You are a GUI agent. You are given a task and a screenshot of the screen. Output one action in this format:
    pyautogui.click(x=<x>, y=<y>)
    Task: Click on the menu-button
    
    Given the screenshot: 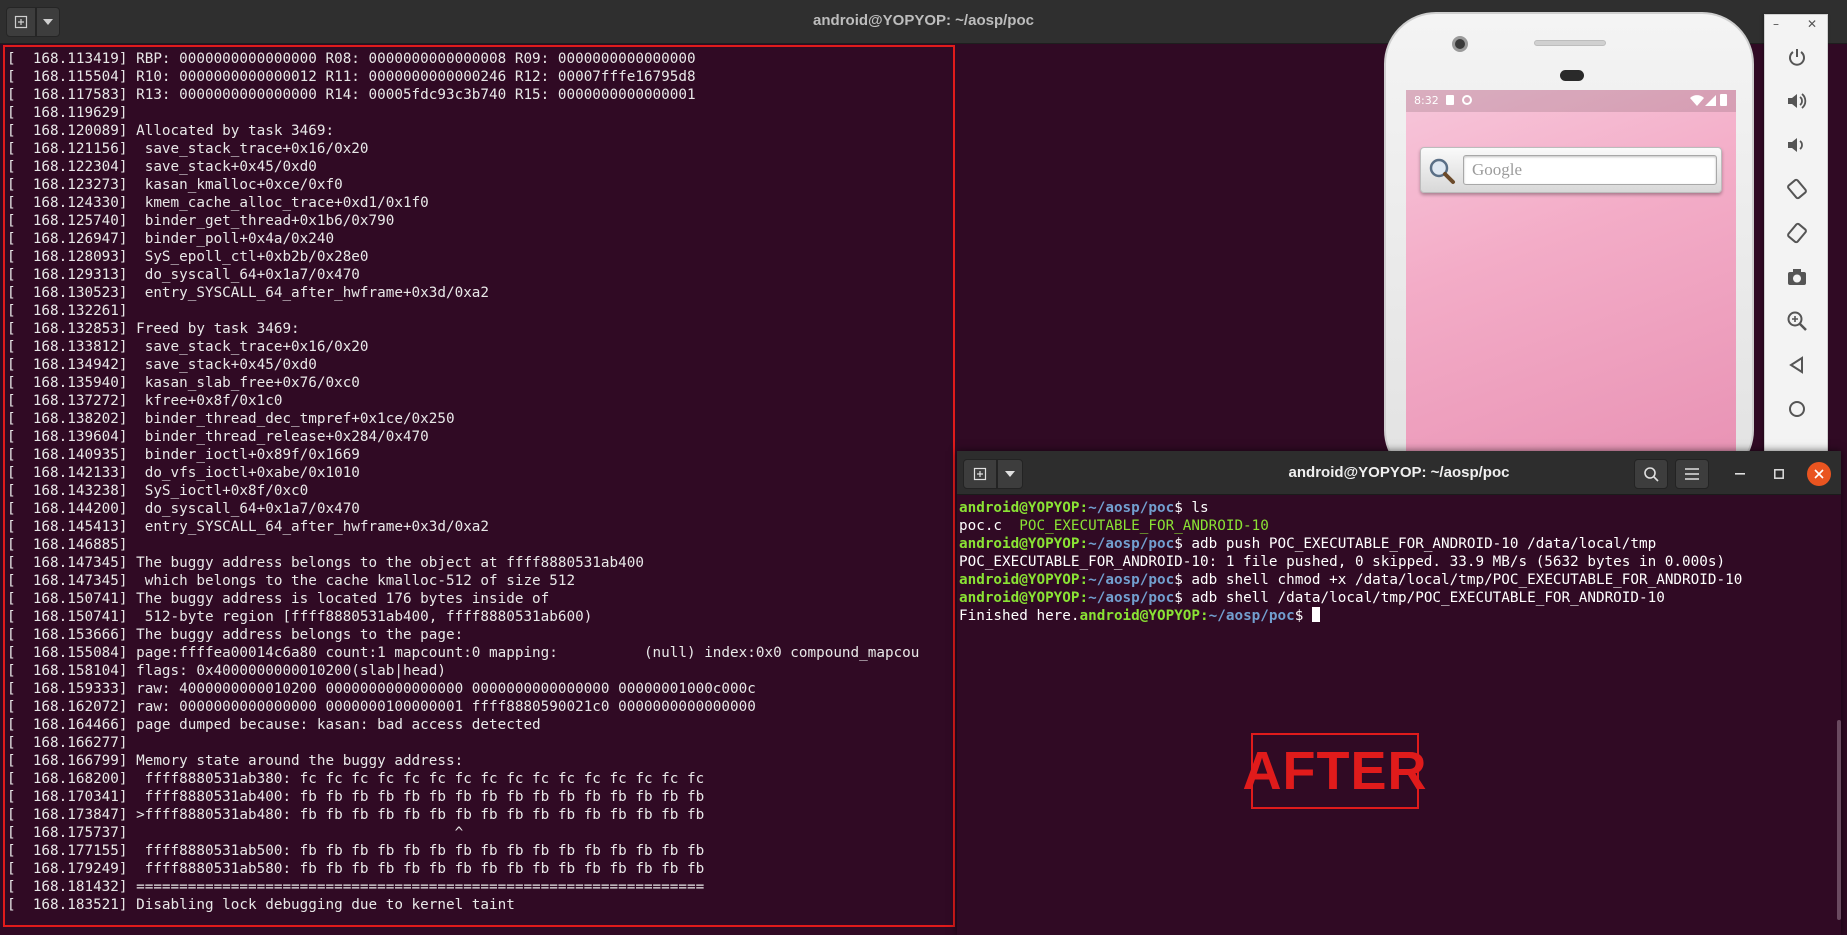 What is the action you would take?
    pyautogui.click(x=1692, y=474)
    